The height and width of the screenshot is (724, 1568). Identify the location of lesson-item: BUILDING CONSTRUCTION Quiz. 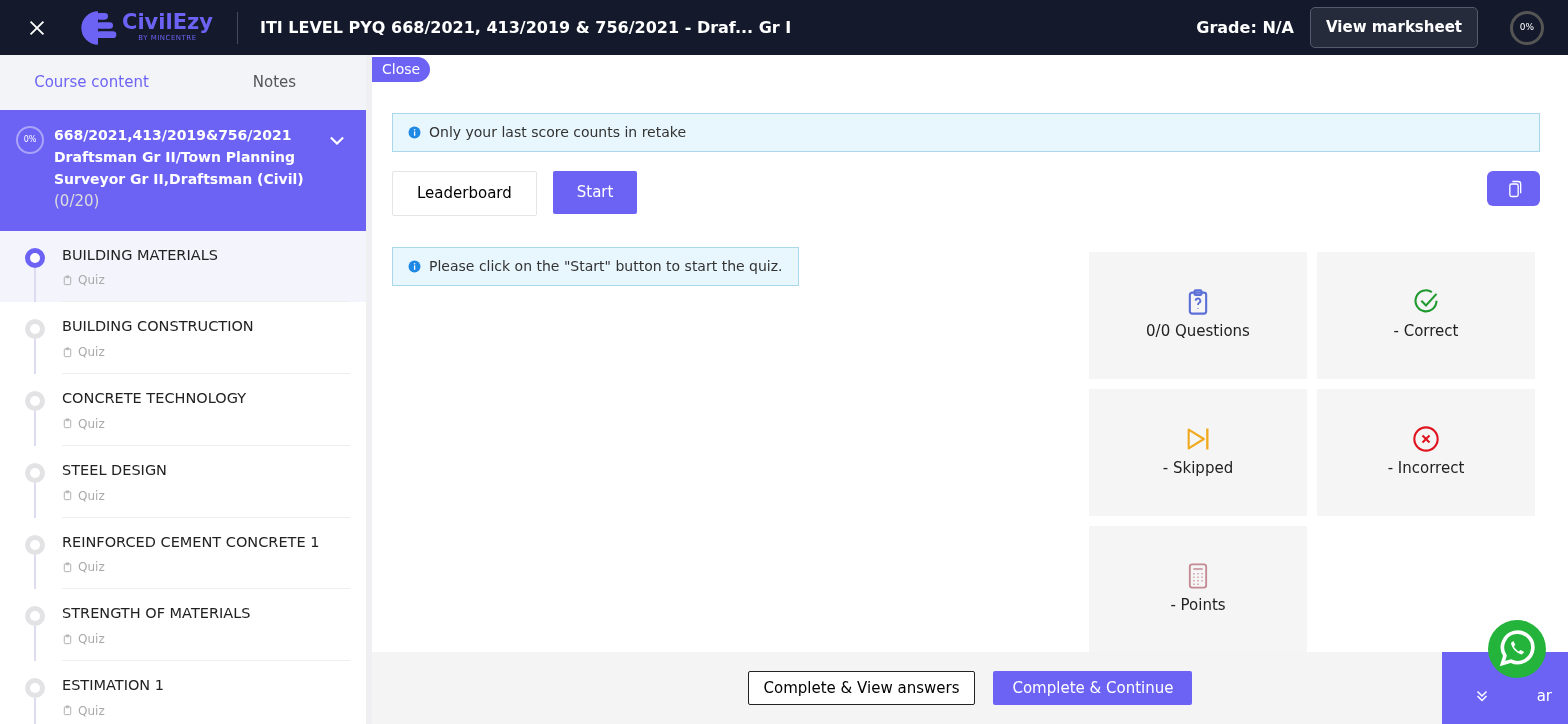
(183, 338).